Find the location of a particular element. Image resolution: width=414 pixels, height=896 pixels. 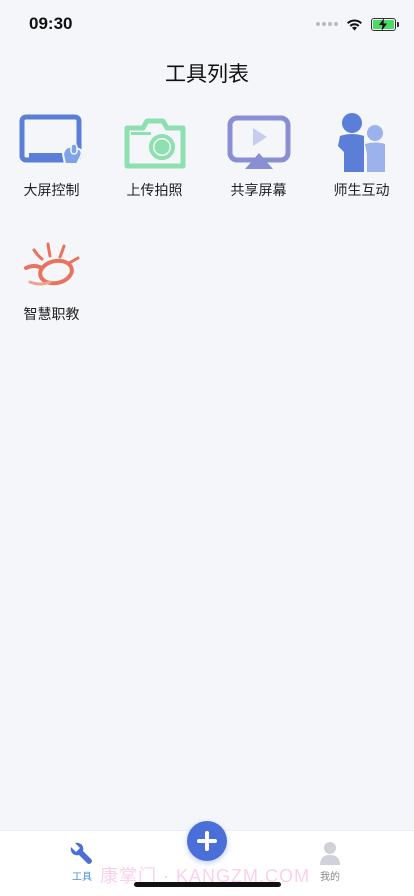

tool-label: 智慧职教 is located at coordinates (51, 314).